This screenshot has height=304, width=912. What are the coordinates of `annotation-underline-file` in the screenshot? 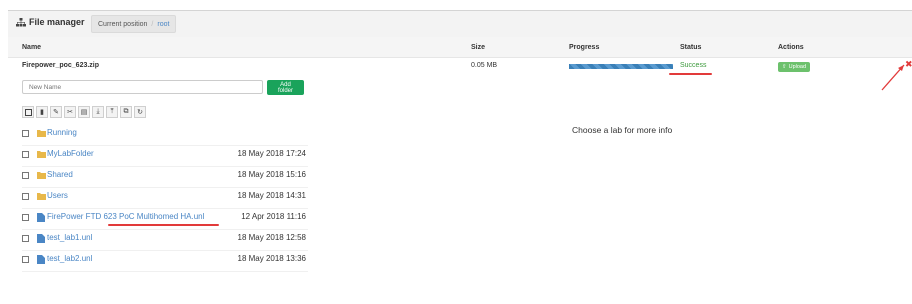 It's located at (163, 225).